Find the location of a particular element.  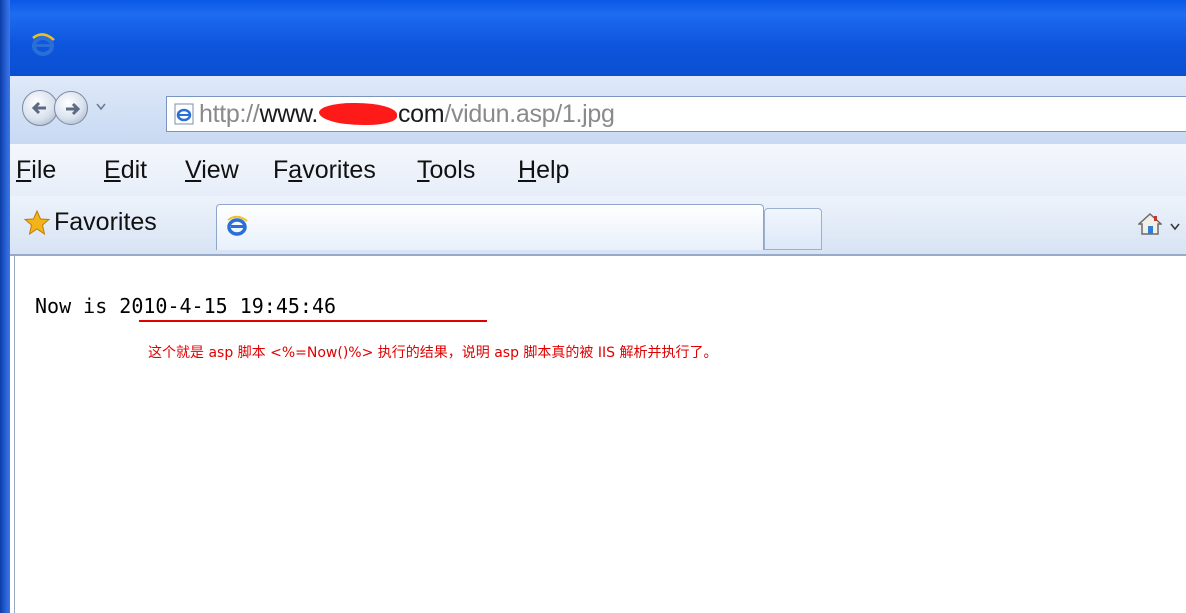

menu-favorites: Favorites is located at coordinates (324, 170).